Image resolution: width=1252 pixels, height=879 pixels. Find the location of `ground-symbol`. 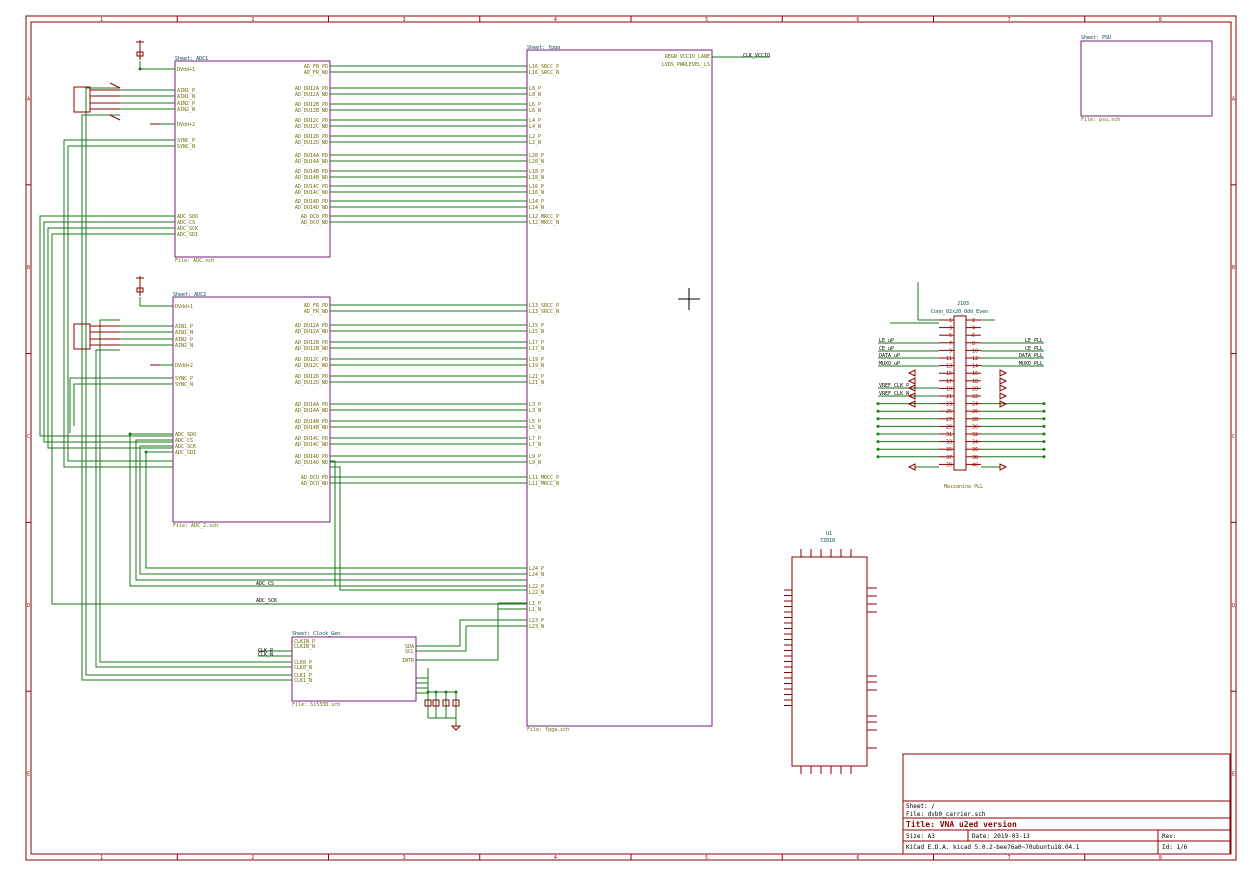

ground-symbol is located at coordinates (456, 728).